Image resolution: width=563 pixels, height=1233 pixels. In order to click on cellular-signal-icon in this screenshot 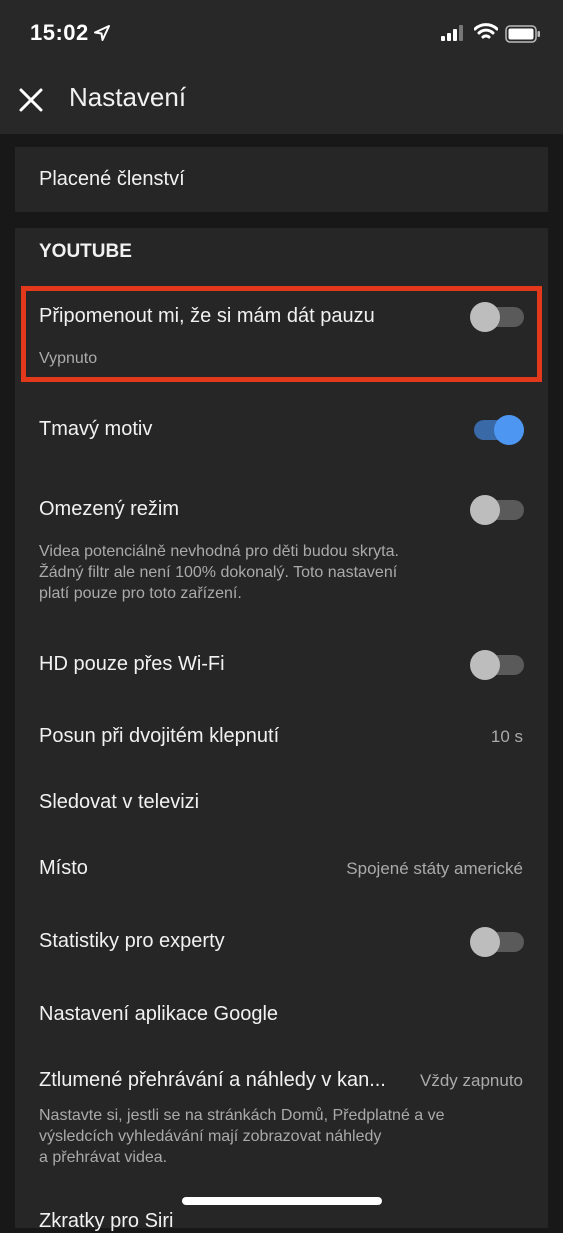, I will do `click(452, 33)`.